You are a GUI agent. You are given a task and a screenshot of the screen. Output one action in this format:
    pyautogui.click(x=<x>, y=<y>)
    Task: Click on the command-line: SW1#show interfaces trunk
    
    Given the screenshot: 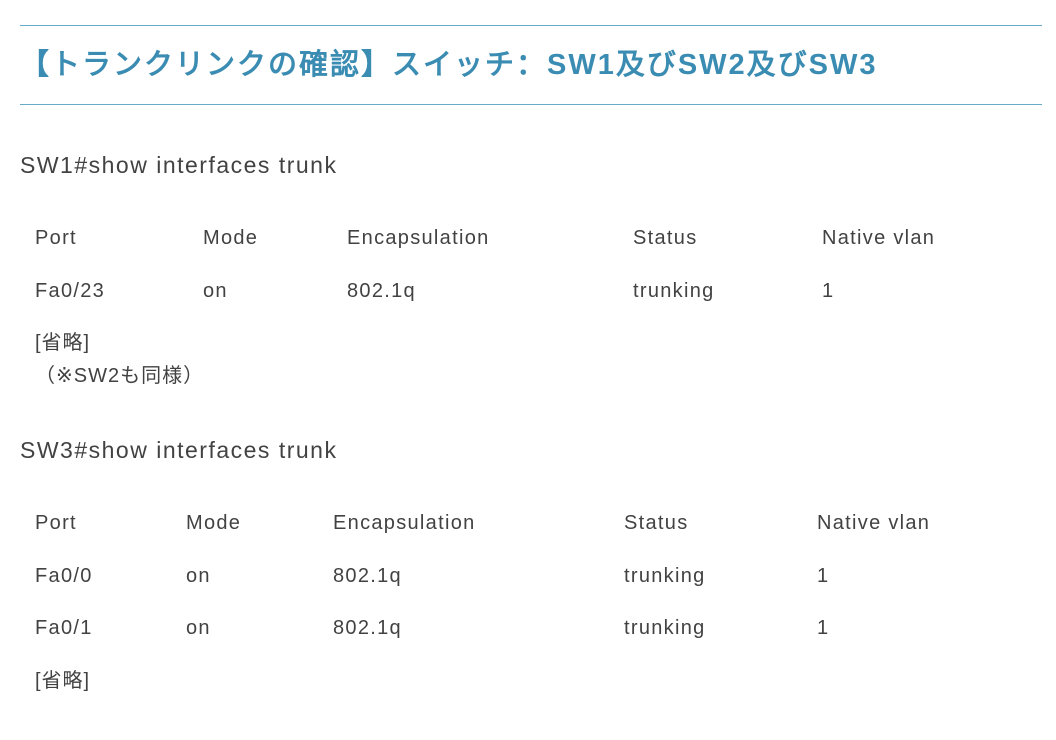 What is the action you would take?
    pyautogui.click(x=179, y=165)
    